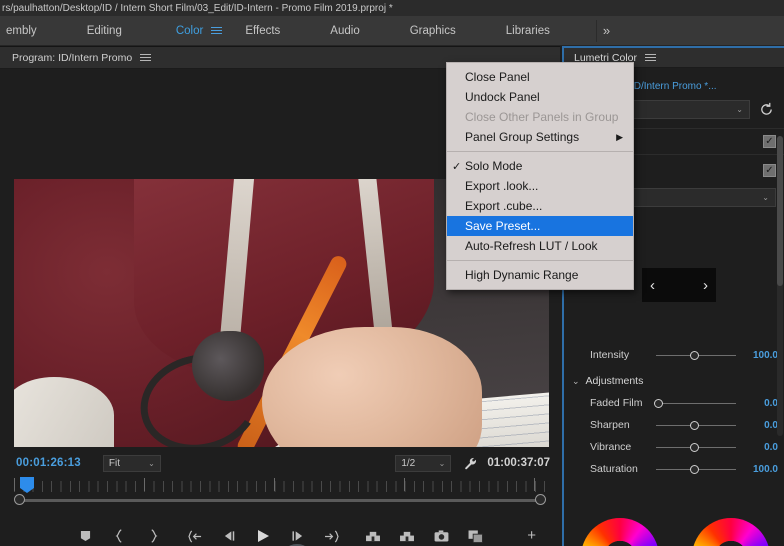 The height and width of the screenshot is (546, 784). Describe the element at coordinates (610, 425) in the screenshot. I see `sharpen-label: Sharpen` at that location.